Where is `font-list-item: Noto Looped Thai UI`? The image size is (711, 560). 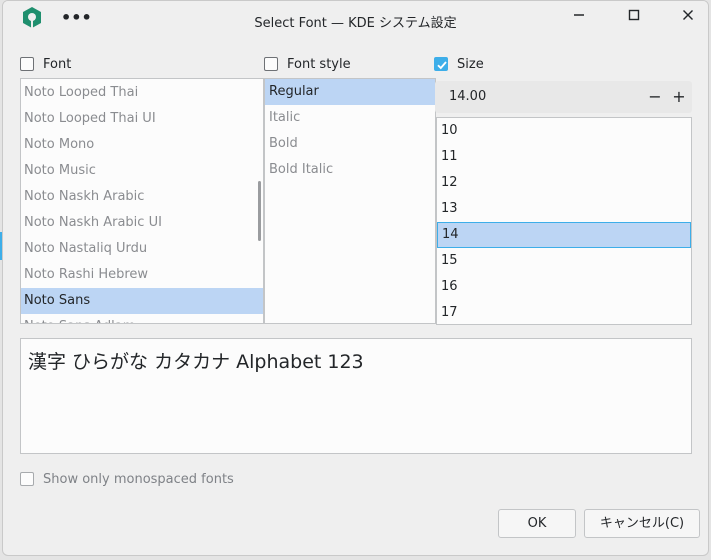
font-list-item: Noto Looped Thai UI is located at coordinates (142, 119).